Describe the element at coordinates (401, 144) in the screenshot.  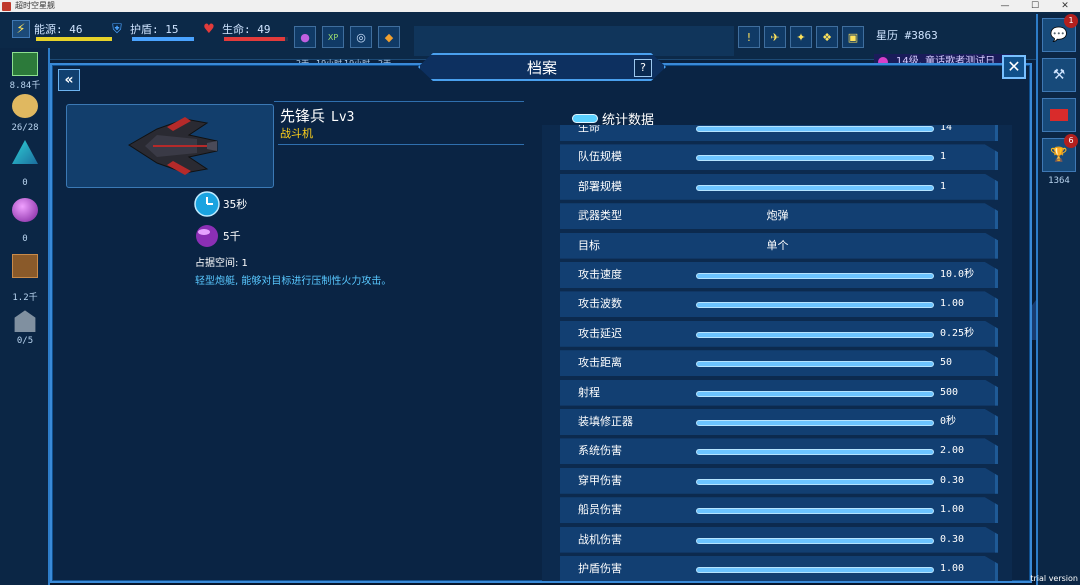
I see `name-divider` at that location.